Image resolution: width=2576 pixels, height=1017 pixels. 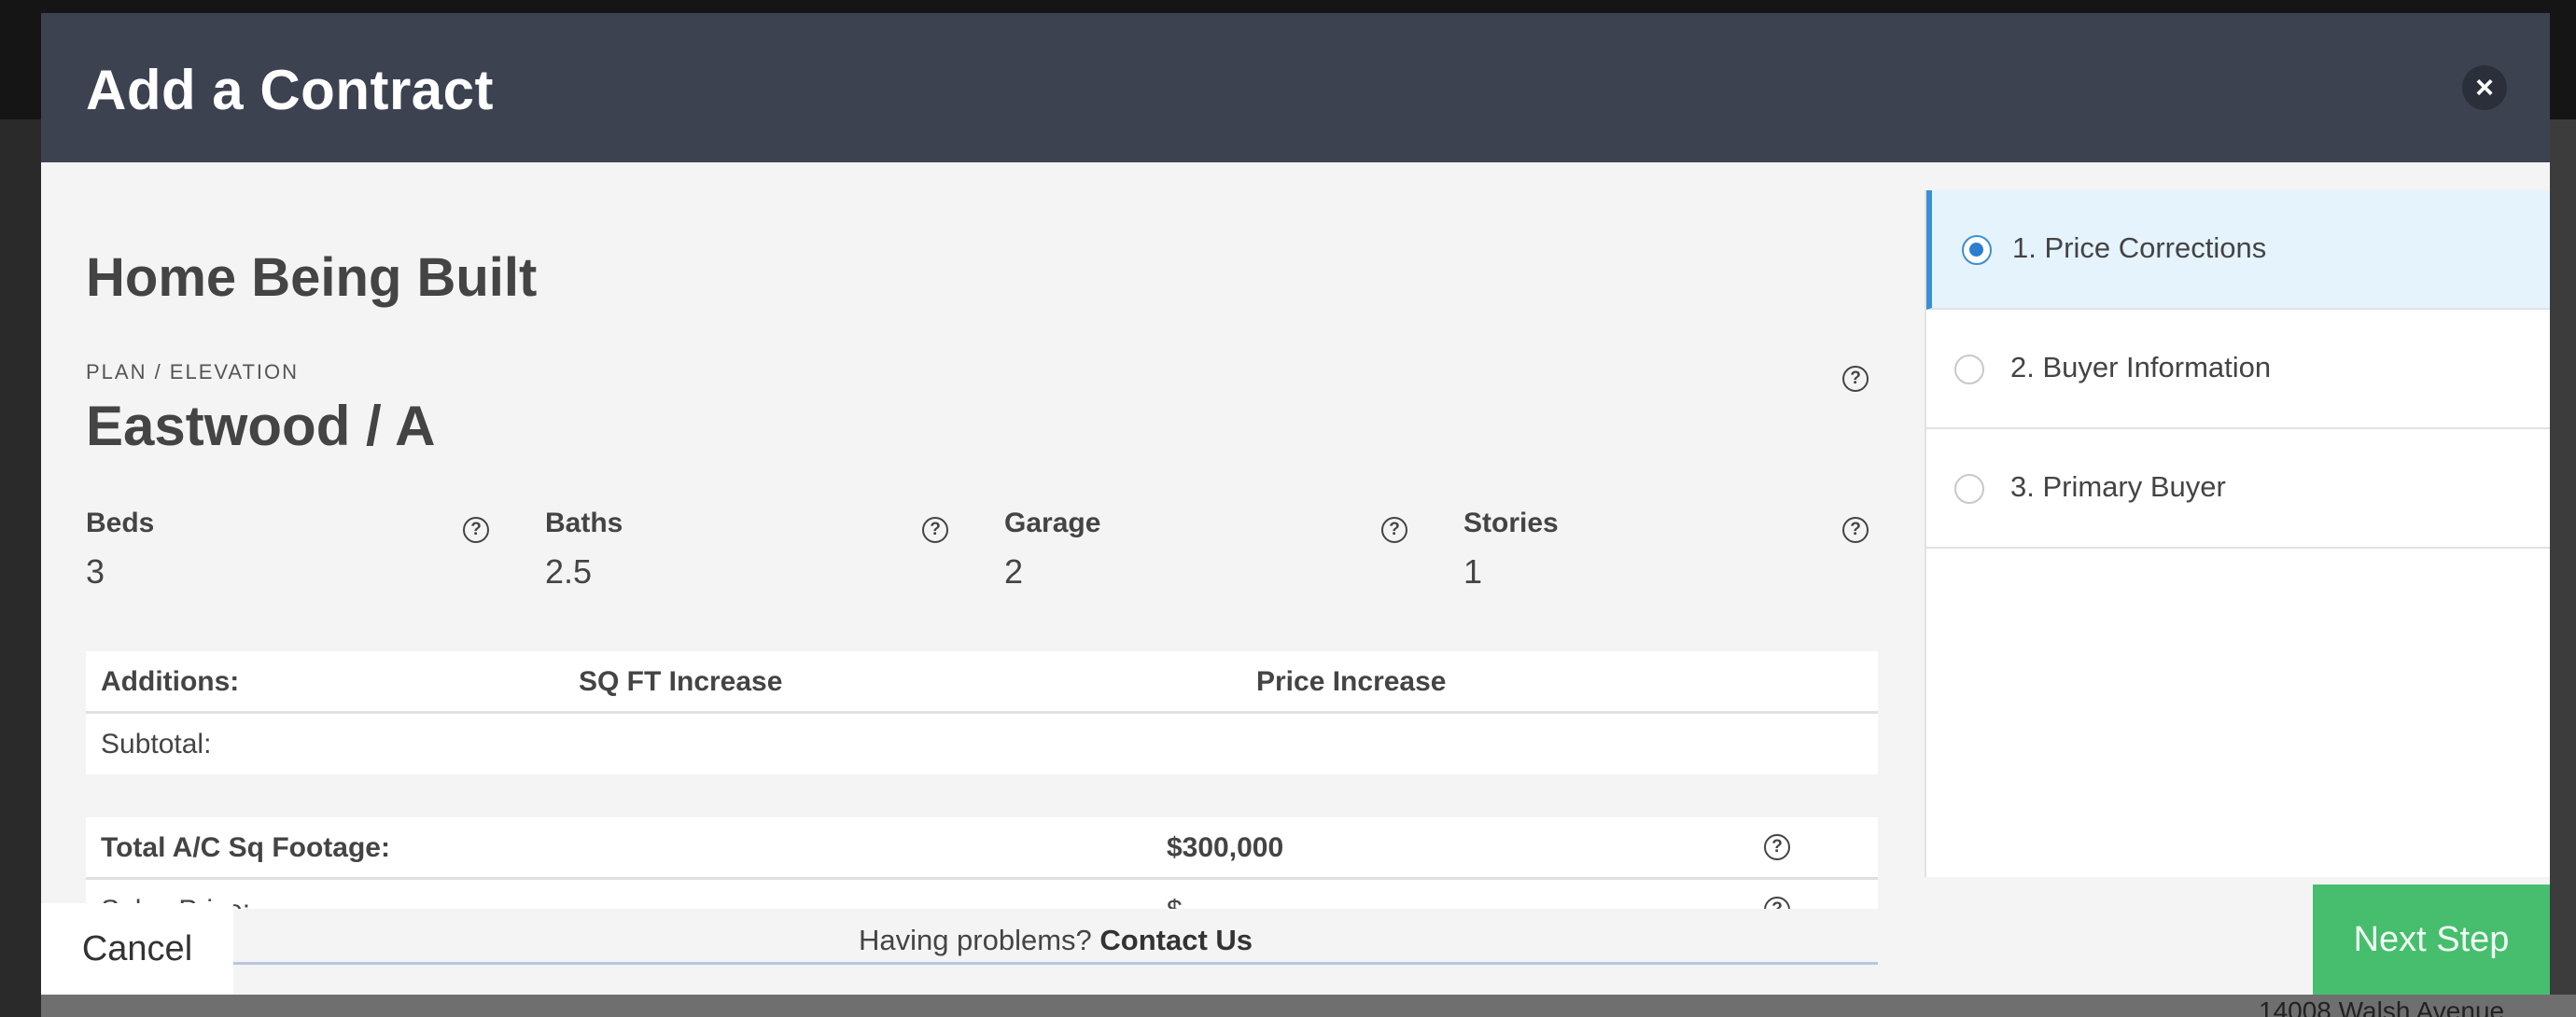 What do you see at coordinates (120, 523) in the screenshot?
I see `spec-label: Beds` at bounding box center [120, 523].